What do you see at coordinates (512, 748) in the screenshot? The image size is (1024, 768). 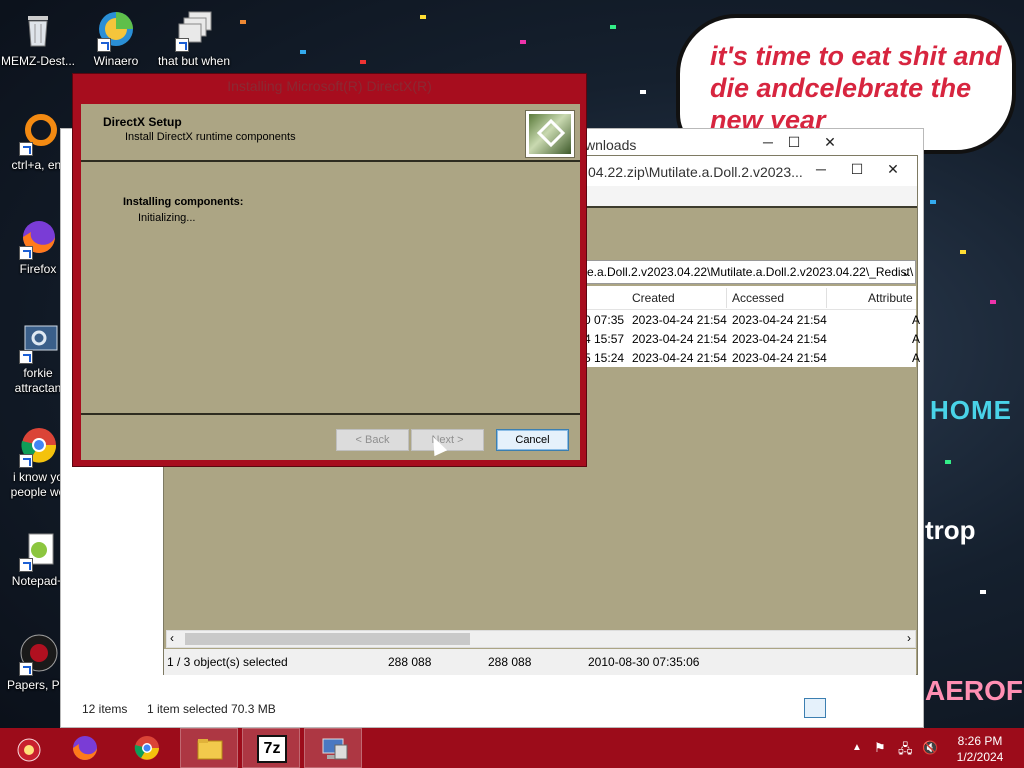 I see `taskbar: 7z ▲ ⚑ 🖧 🔇 8:26 PM 1/2/2024` at bounding box center [512, 748].